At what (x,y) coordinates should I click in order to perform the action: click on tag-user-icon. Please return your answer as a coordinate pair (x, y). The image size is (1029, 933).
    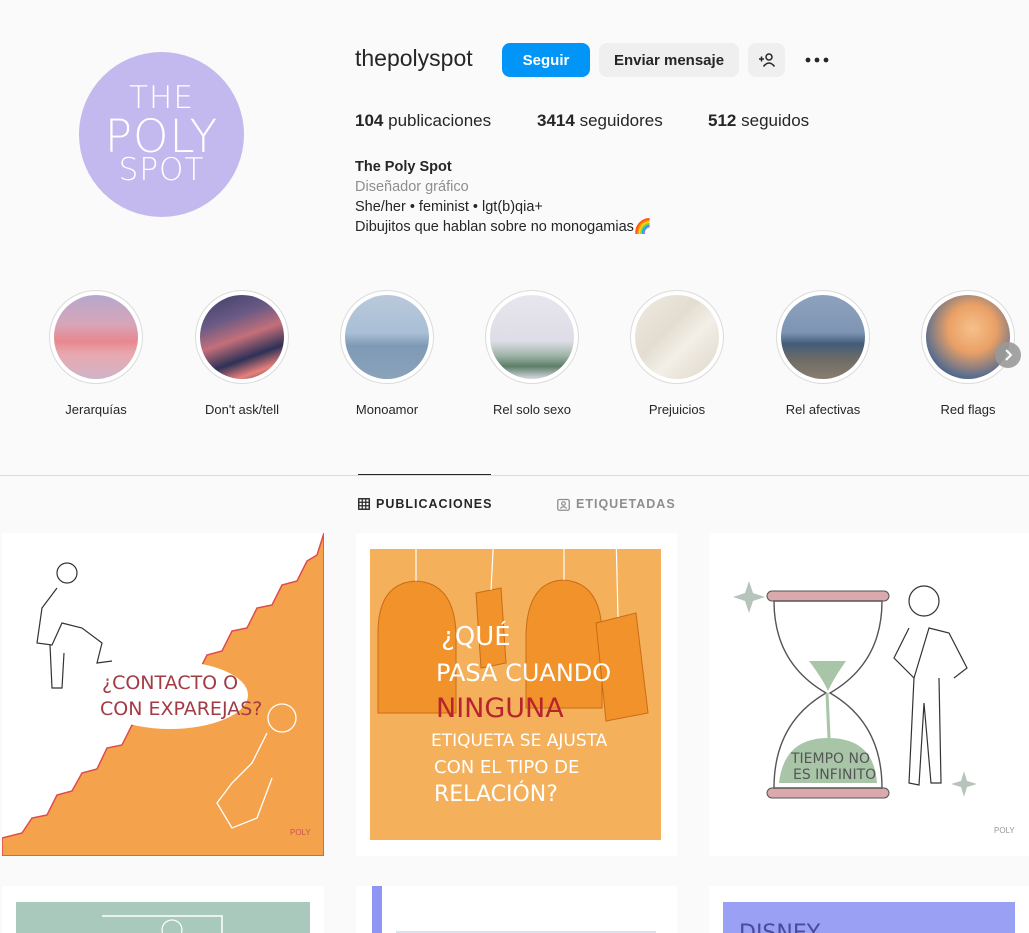
    Looking at the image, I should click on (563, 504).